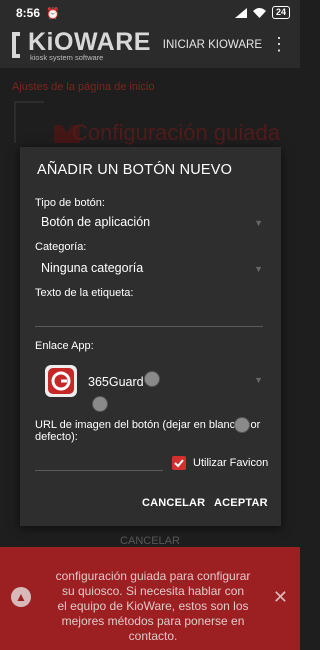 Image resolution: width=320 pixels, height=650 pixels. Describe the element at coordinates (70, 203) in the screenshot. I see `button-type-label: Tipo de botón:` at that location.